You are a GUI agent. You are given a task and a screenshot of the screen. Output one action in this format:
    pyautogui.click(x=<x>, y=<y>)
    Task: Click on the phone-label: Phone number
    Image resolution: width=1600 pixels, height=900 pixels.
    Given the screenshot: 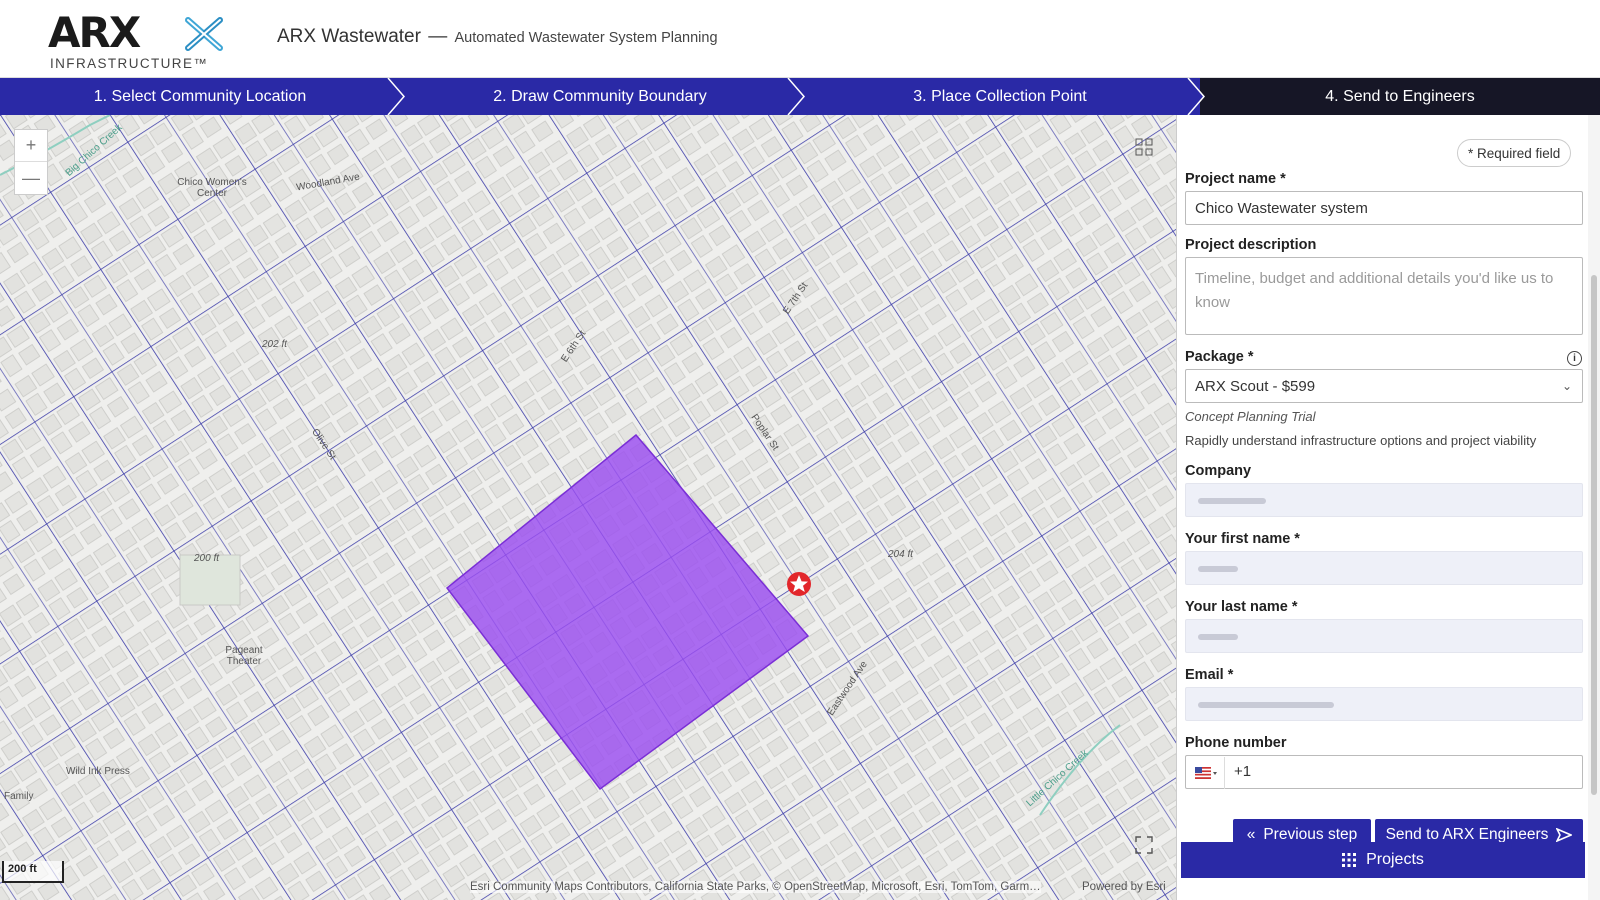 What is the action you would take?
    pyautogui.click(x=1236, y=743)
    